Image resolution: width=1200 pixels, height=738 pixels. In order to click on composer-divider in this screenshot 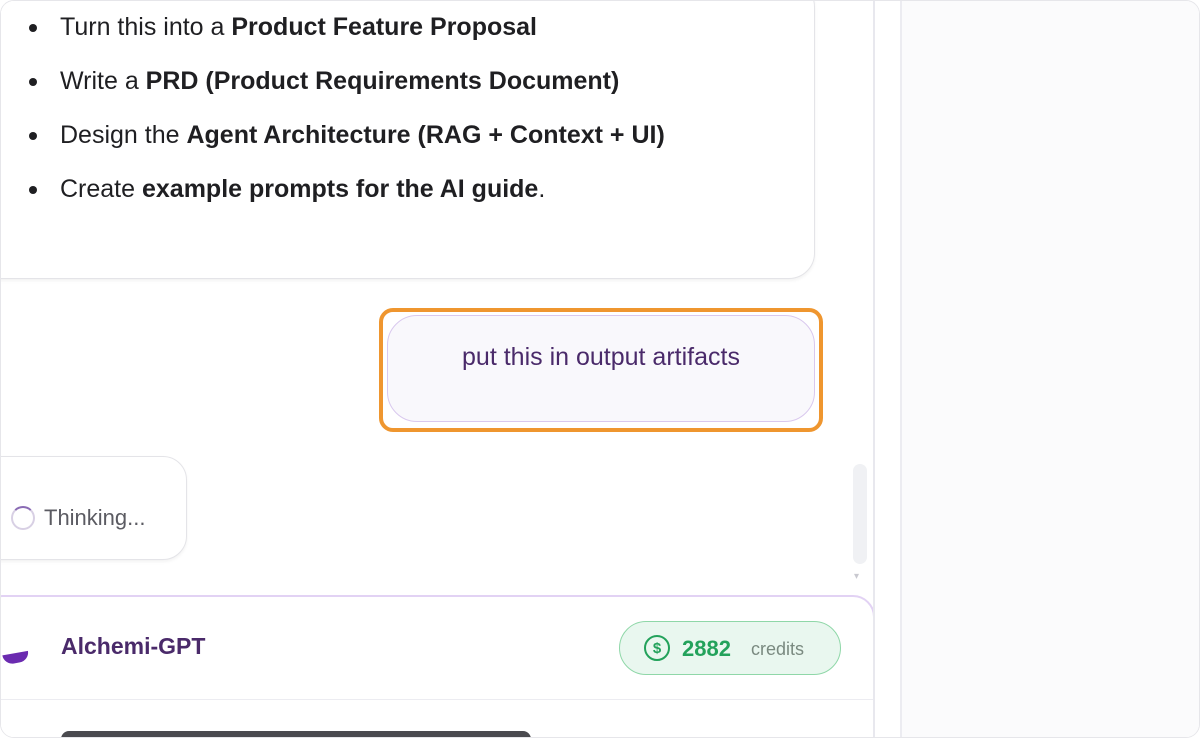, I will do `click(437, 699)`.